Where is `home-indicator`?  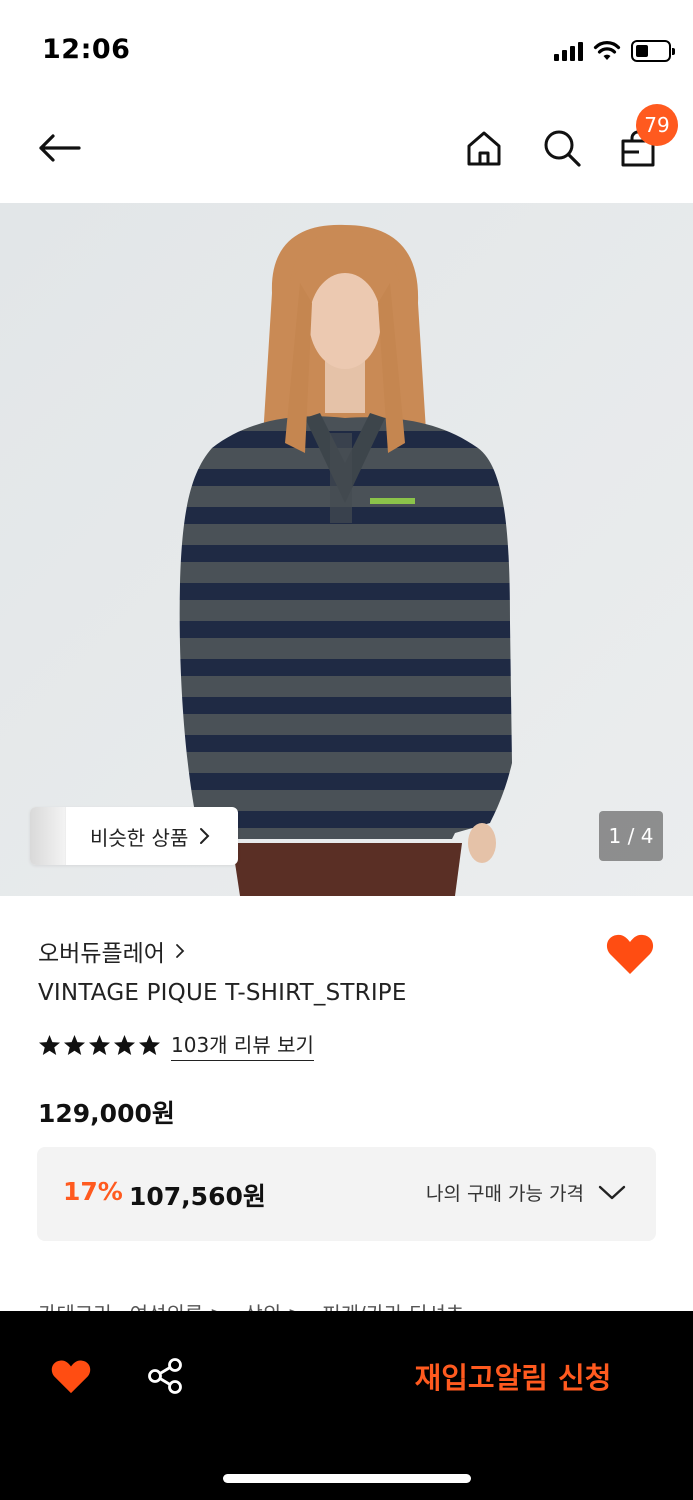
home-indicator is located at coordinates (347, 1478).